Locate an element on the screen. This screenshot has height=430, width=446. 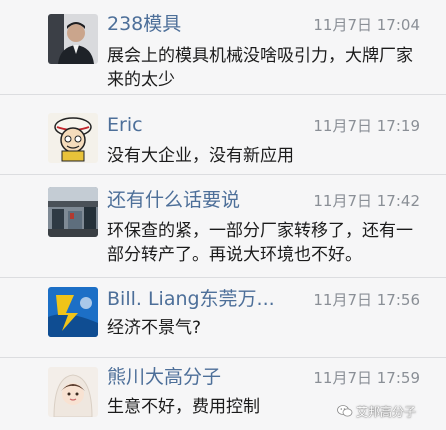
avatar-man-suit-icon is located at coordinates (73, 39).